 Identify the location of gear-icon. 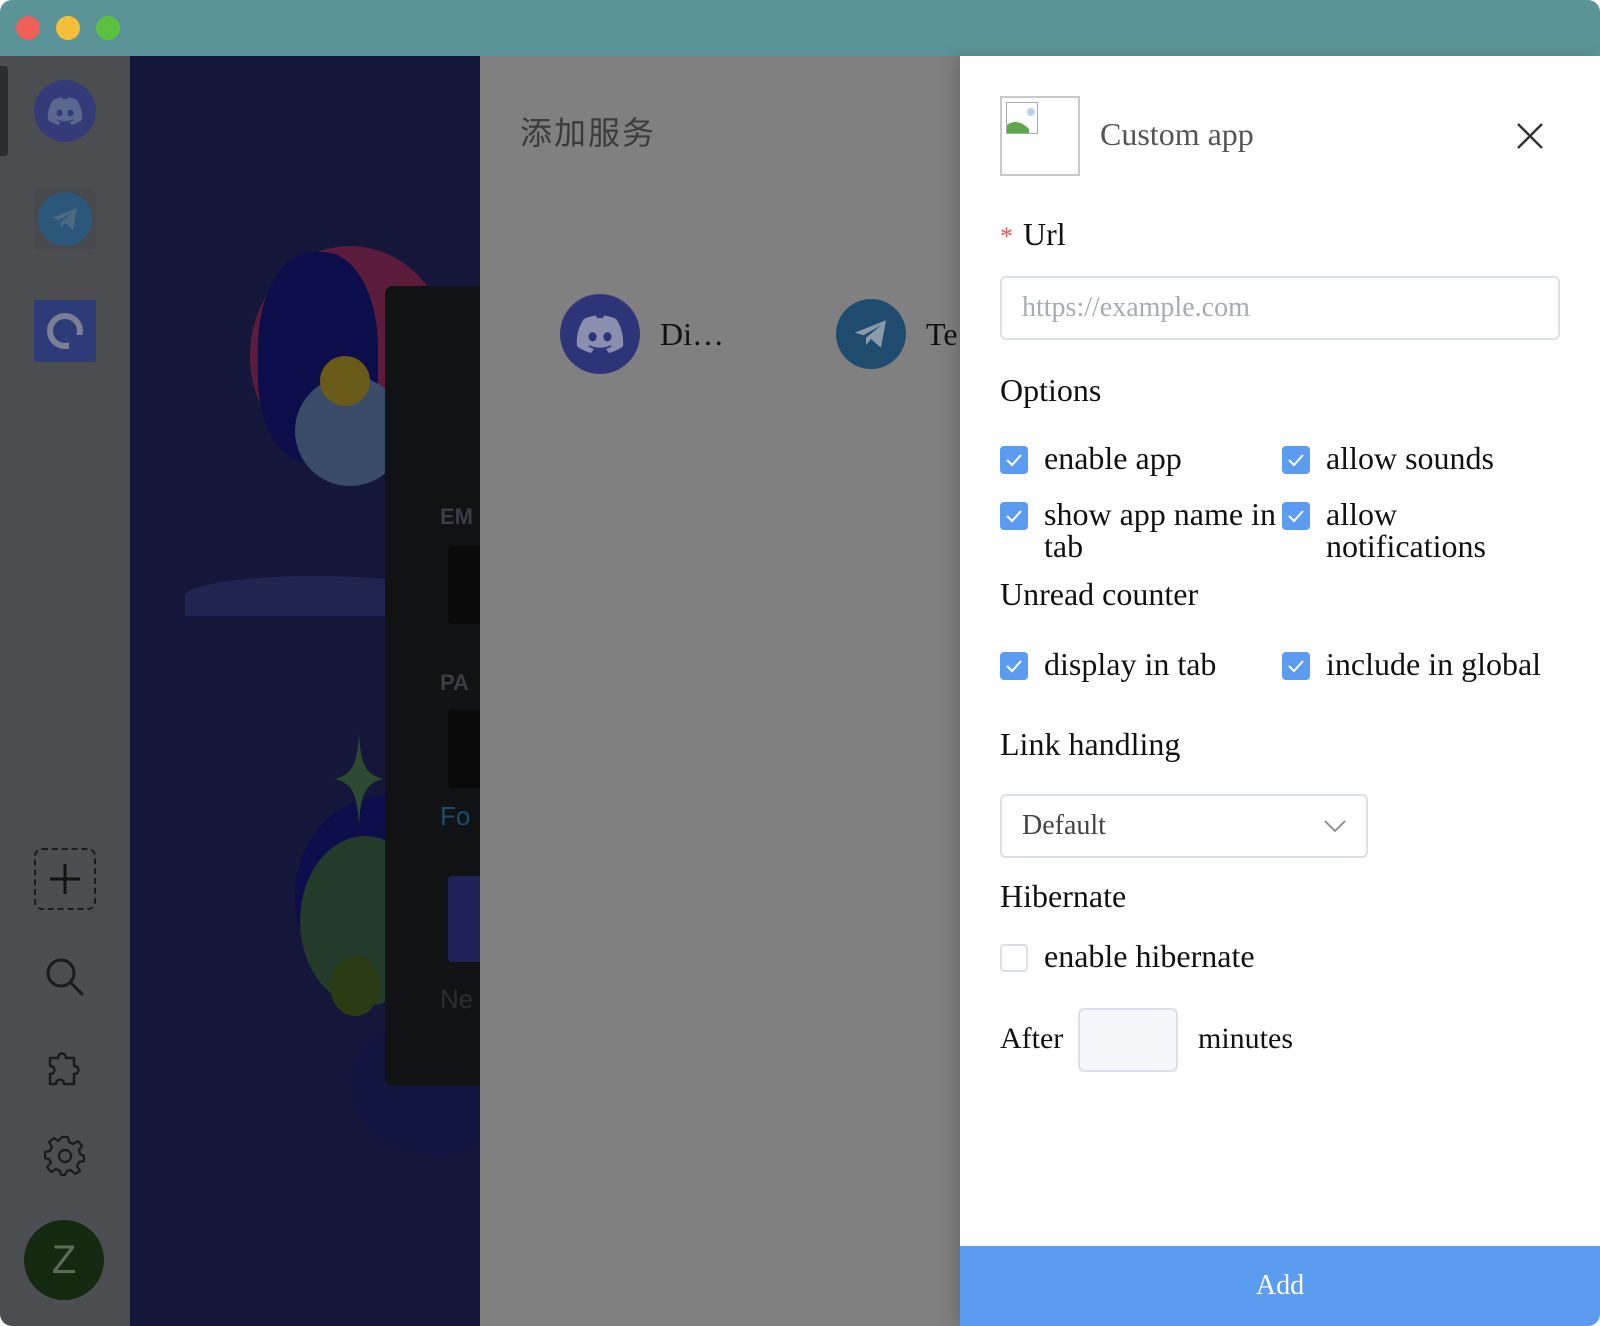
(65, 1155).